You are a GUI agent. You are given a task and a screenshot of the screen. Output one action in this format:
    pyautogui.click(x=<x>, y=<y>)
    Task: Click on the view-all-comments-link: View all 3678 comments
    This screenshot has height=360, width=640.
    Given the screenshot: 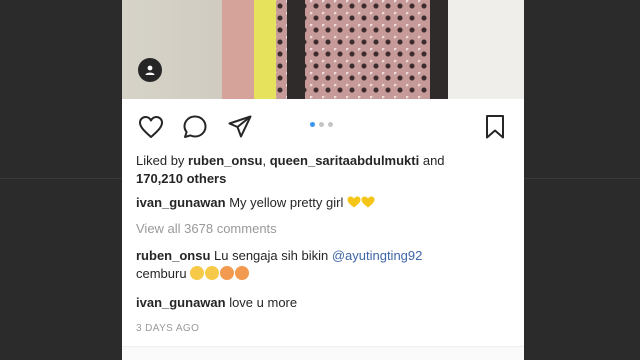 What is the action you would take?
    pyautogui.click(x=326, y=229)
    